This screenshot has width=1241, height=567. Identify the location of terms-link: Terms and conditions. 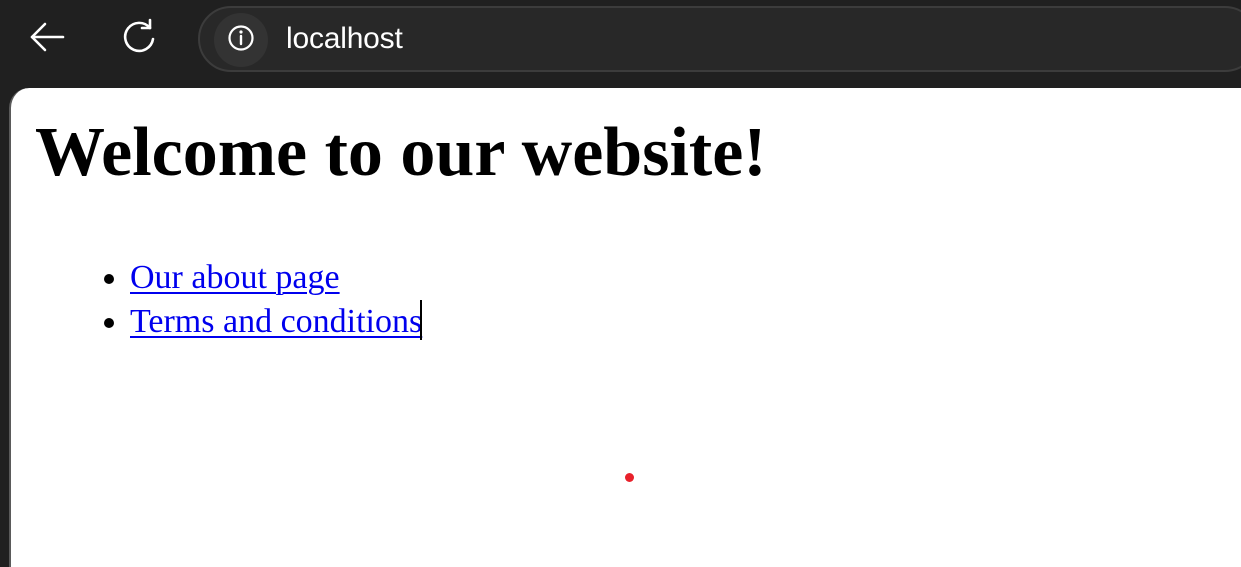
(276, 321).